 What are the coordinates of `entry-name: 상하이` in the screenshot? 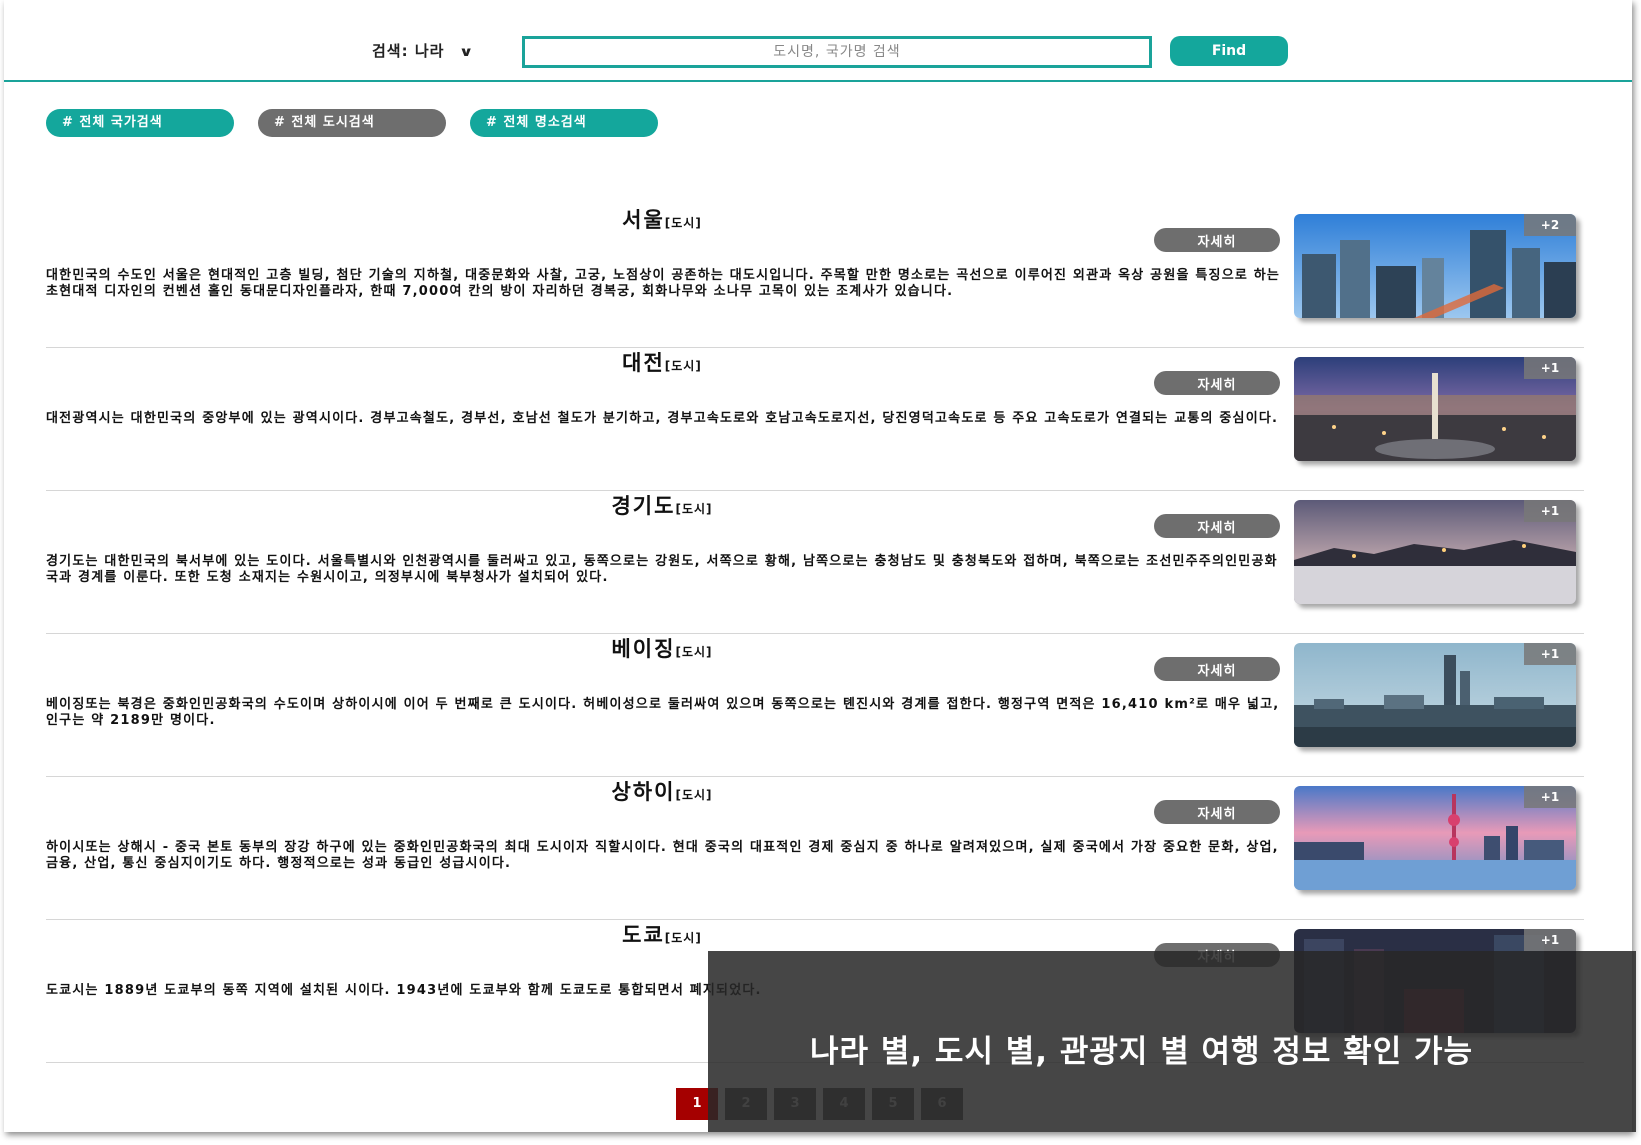 It's located at (643, 792).